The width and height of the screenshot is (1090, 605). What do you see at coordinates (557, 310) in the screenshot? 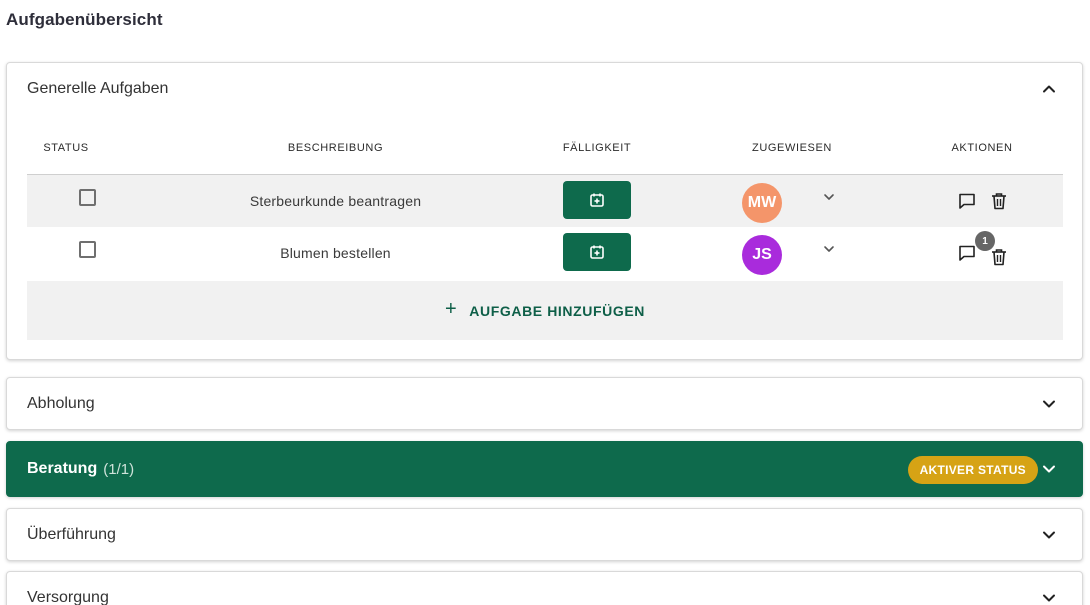
I see `add-task-label: AUFGABE HINZUFÜGEN` at bounding box center [557, 310].